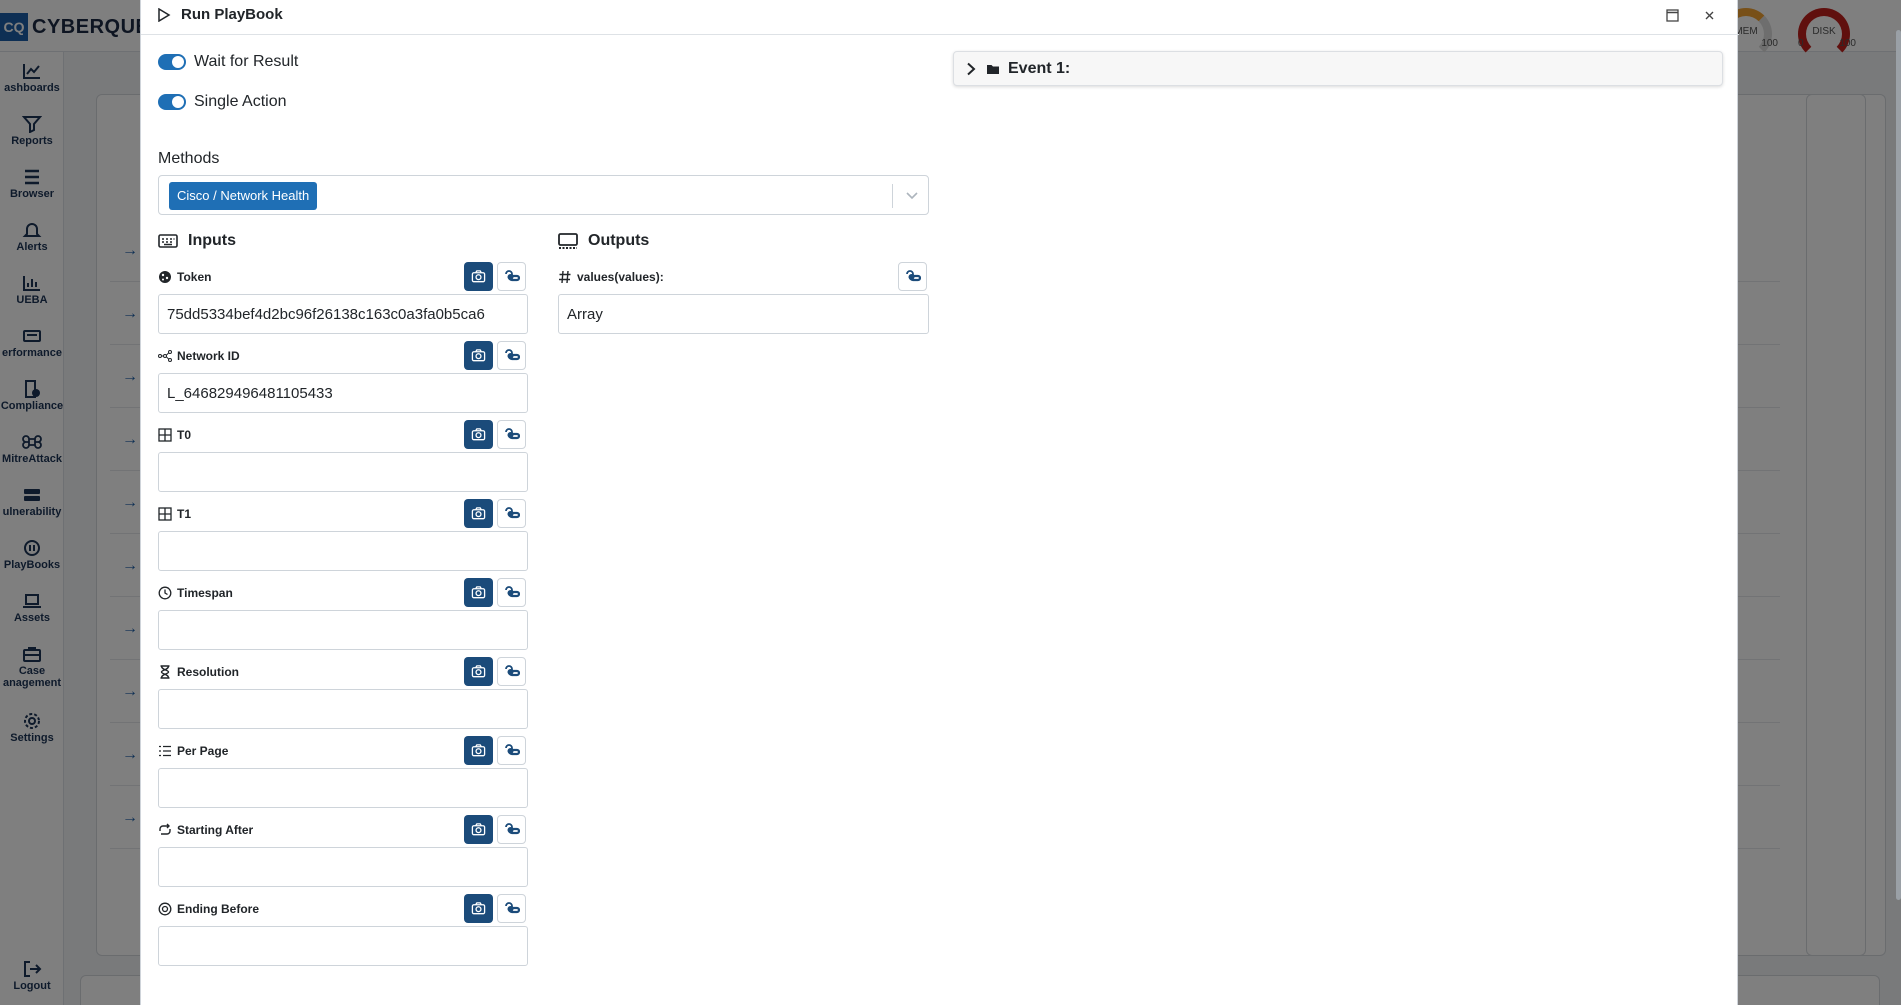 The width and height of the screenshot is (1901, 1005). I want to click on modal-header: Run PlayBook, so click(940, 17).